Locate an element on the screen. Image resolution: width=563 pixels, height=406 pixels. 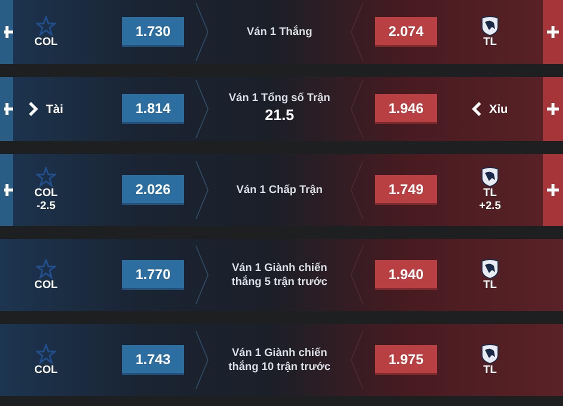
market-title: Ván 1 Tổng số Trận is located at coordinates (279, 97).